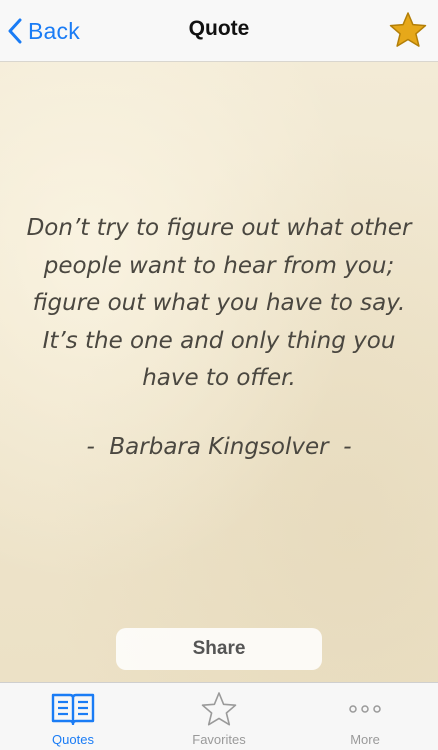  I want to click on open-book-icon, so click(73, 709).